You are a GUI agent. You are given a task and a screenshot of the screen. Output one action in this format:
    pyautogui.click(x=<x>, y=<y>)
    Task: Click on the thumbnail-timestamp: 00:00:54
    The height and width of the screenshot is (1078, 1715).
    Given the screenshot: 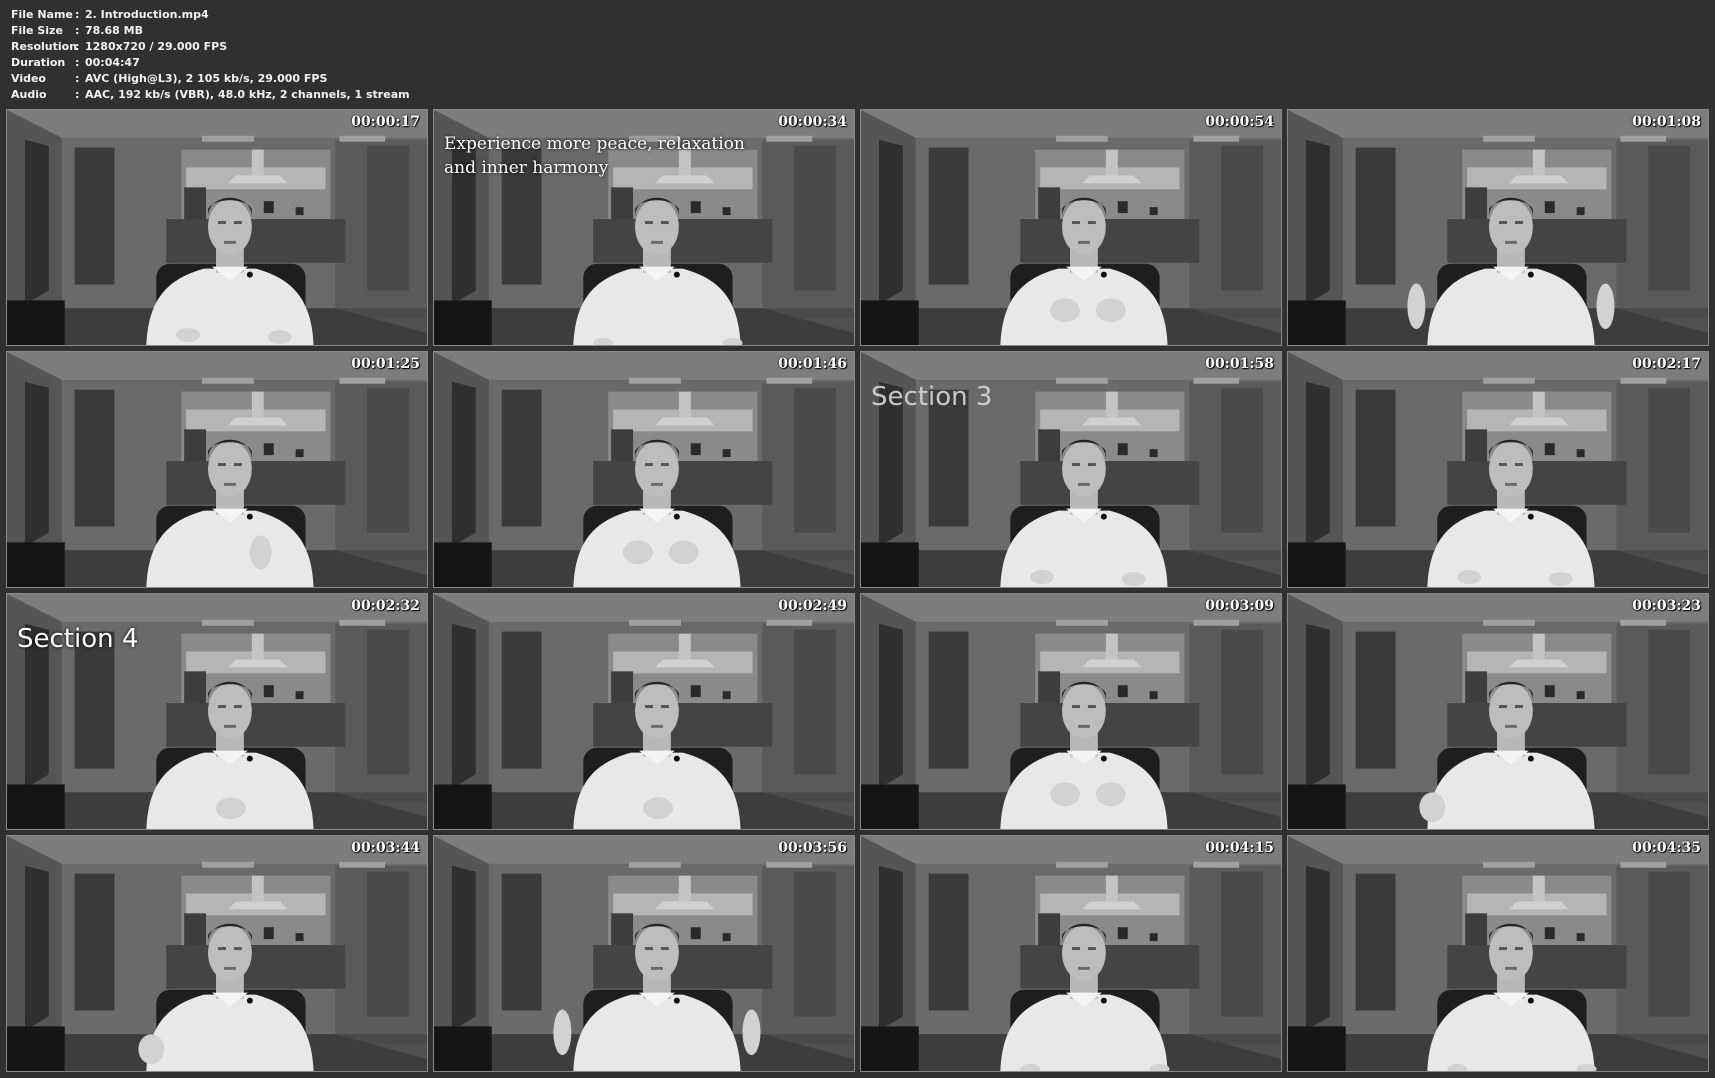 What is the action you would take?
    pyautogui.click(x=1239, y=122)
    